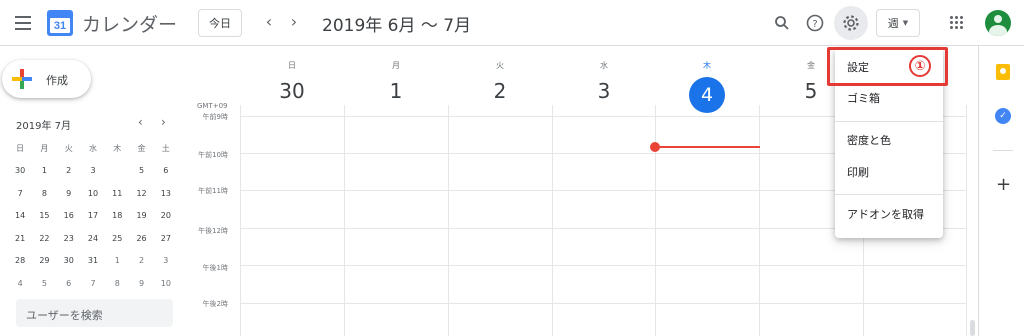 Image resolution: width=1024 pixels, height=336 pixels. Describe the element at coordinates (957, 23) in the screenshot. I see `apps-icon` at that location.